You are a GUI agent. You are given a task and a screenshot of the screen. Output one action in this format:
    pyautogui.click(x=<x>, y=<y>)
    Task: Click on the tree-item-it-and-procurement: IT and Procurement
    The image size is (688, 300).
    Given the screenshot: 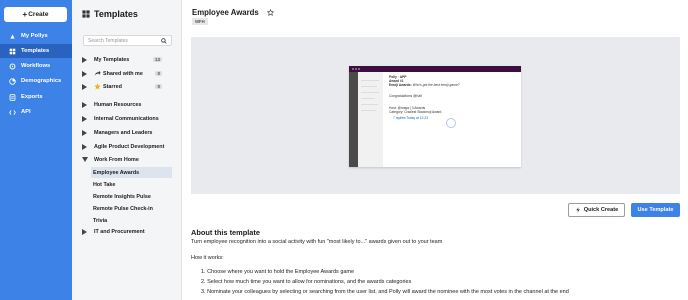 What is the action you would take?
    pyautogui.click(x=130, y=231)
    